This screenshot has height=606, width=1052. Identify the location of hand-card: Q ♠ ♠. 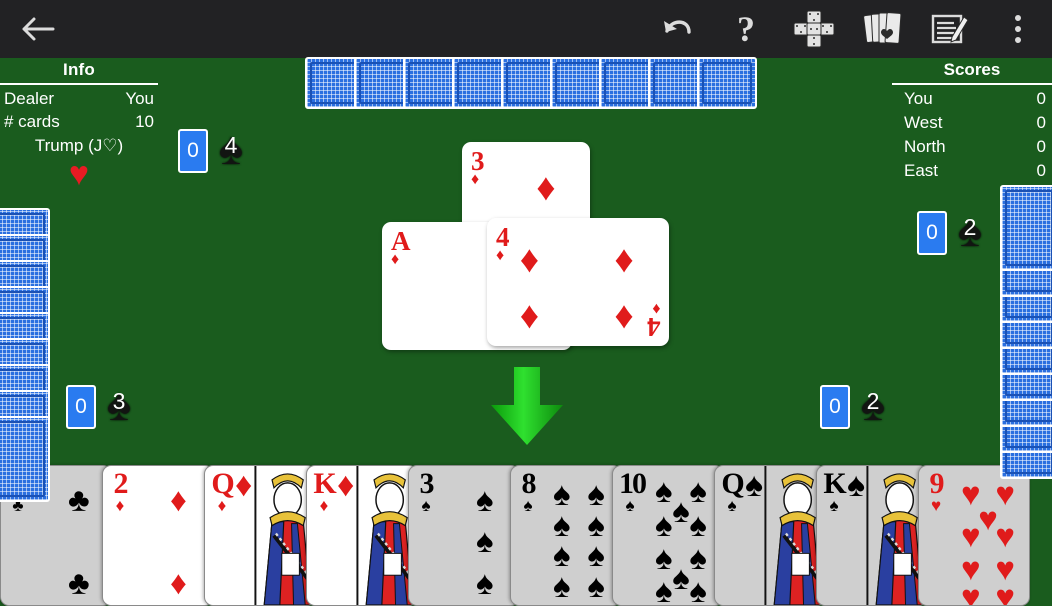
(770, 535).